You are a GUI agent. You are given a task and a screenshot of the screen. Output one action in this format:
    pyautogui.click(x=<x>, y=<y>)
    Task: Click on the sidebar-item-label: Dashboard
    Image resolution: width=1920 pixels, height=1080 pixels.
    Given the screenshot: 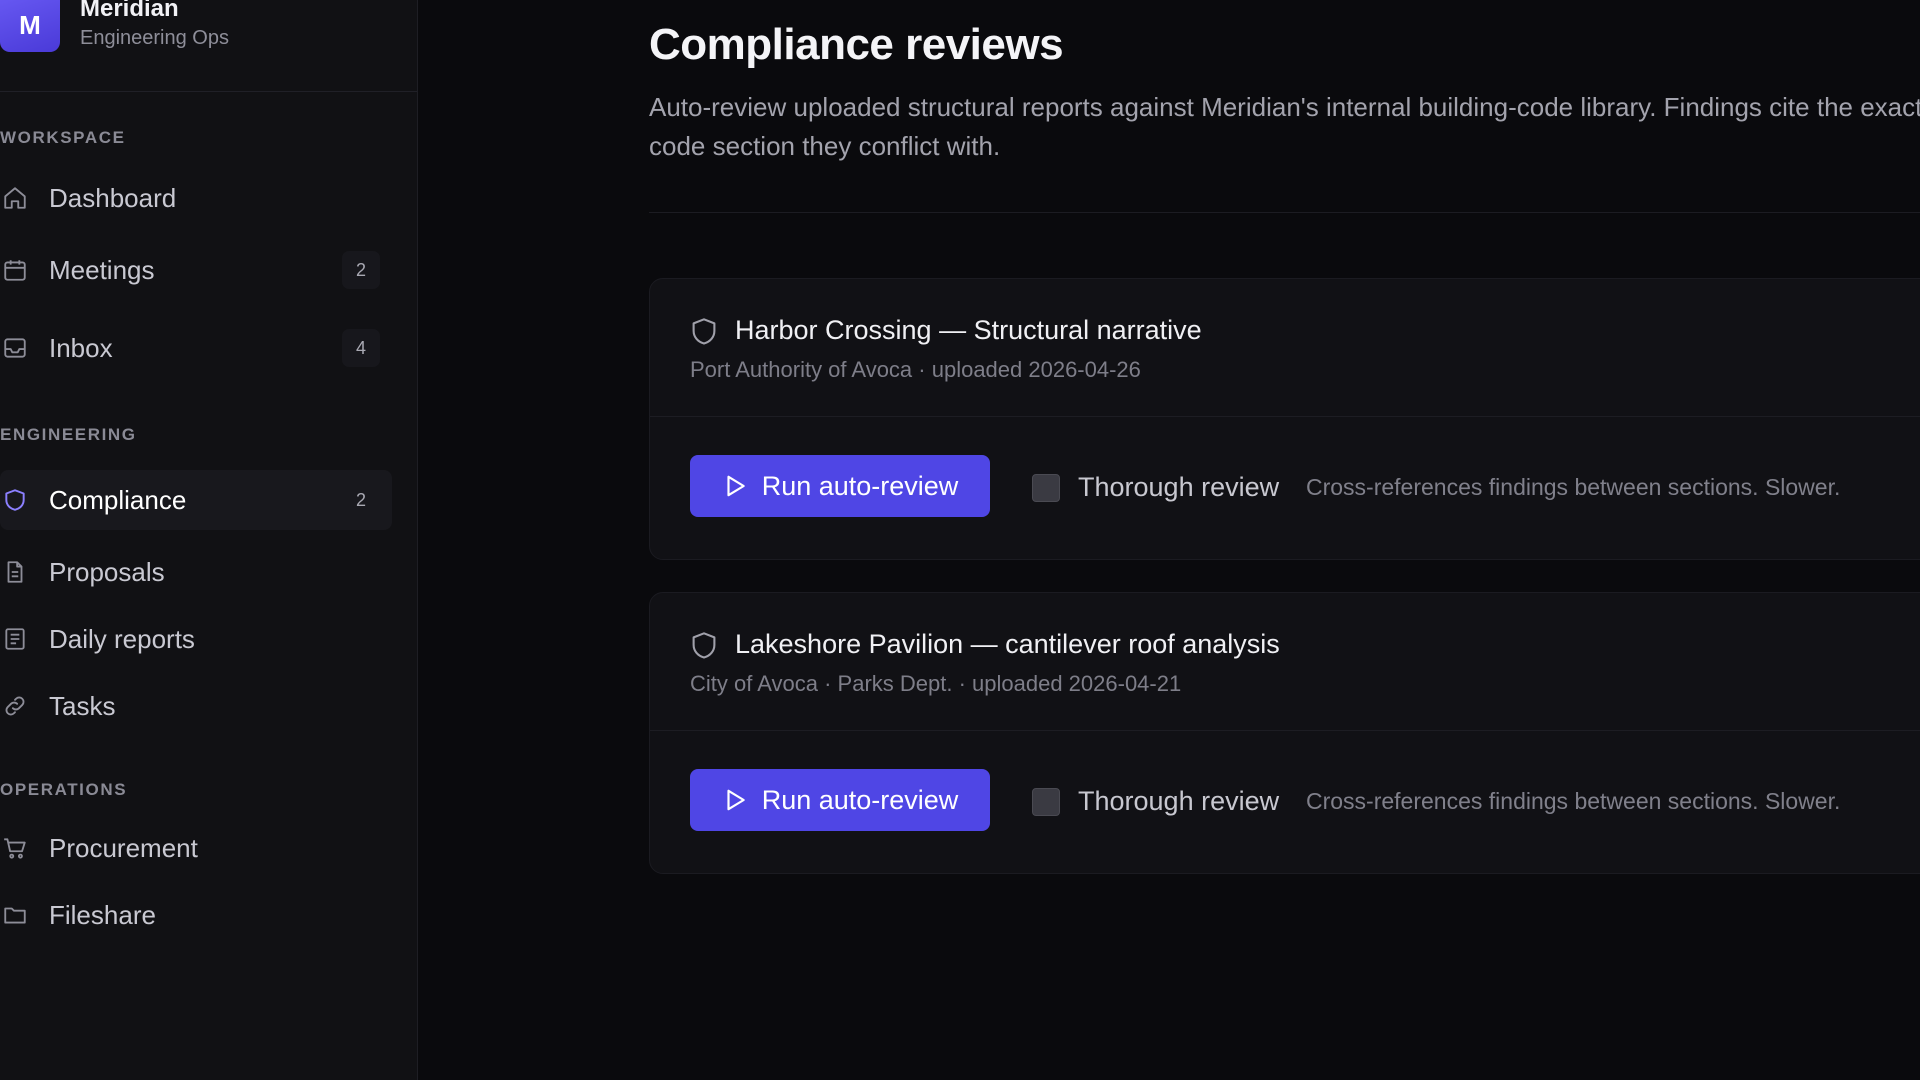 What is the action you would take?
    pyautogui.click(x=113, y=197)
    